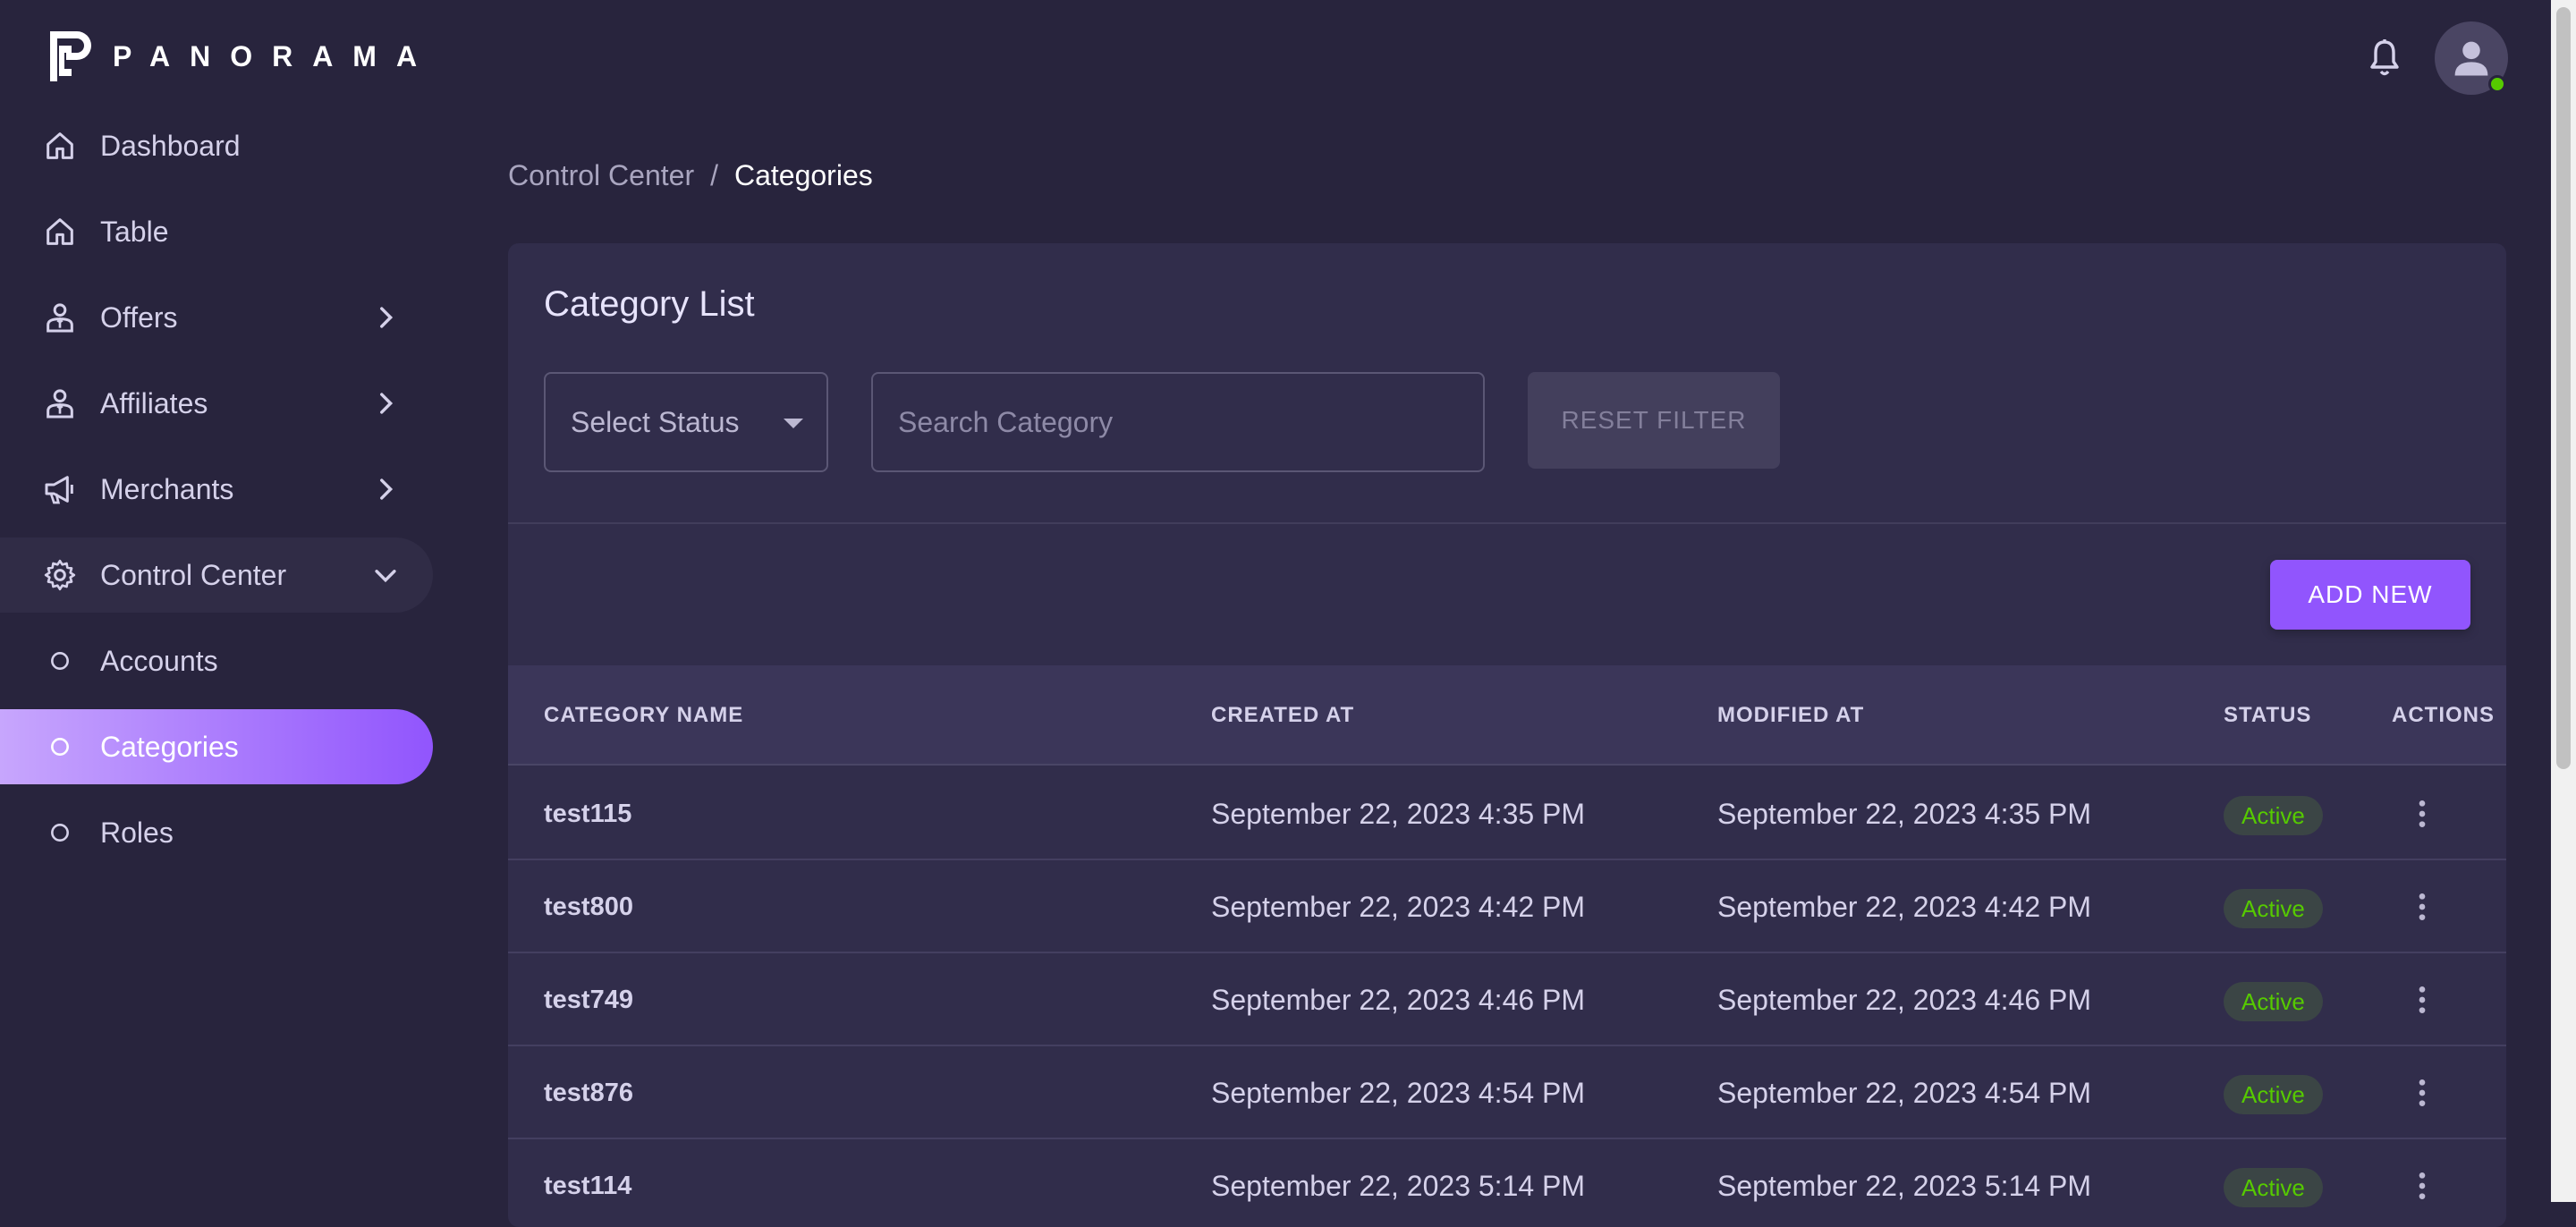 This screenshot has height=1227, width=2576. I want to click on column-header-category-name: CATEGORY NAME, so click(643, 715).